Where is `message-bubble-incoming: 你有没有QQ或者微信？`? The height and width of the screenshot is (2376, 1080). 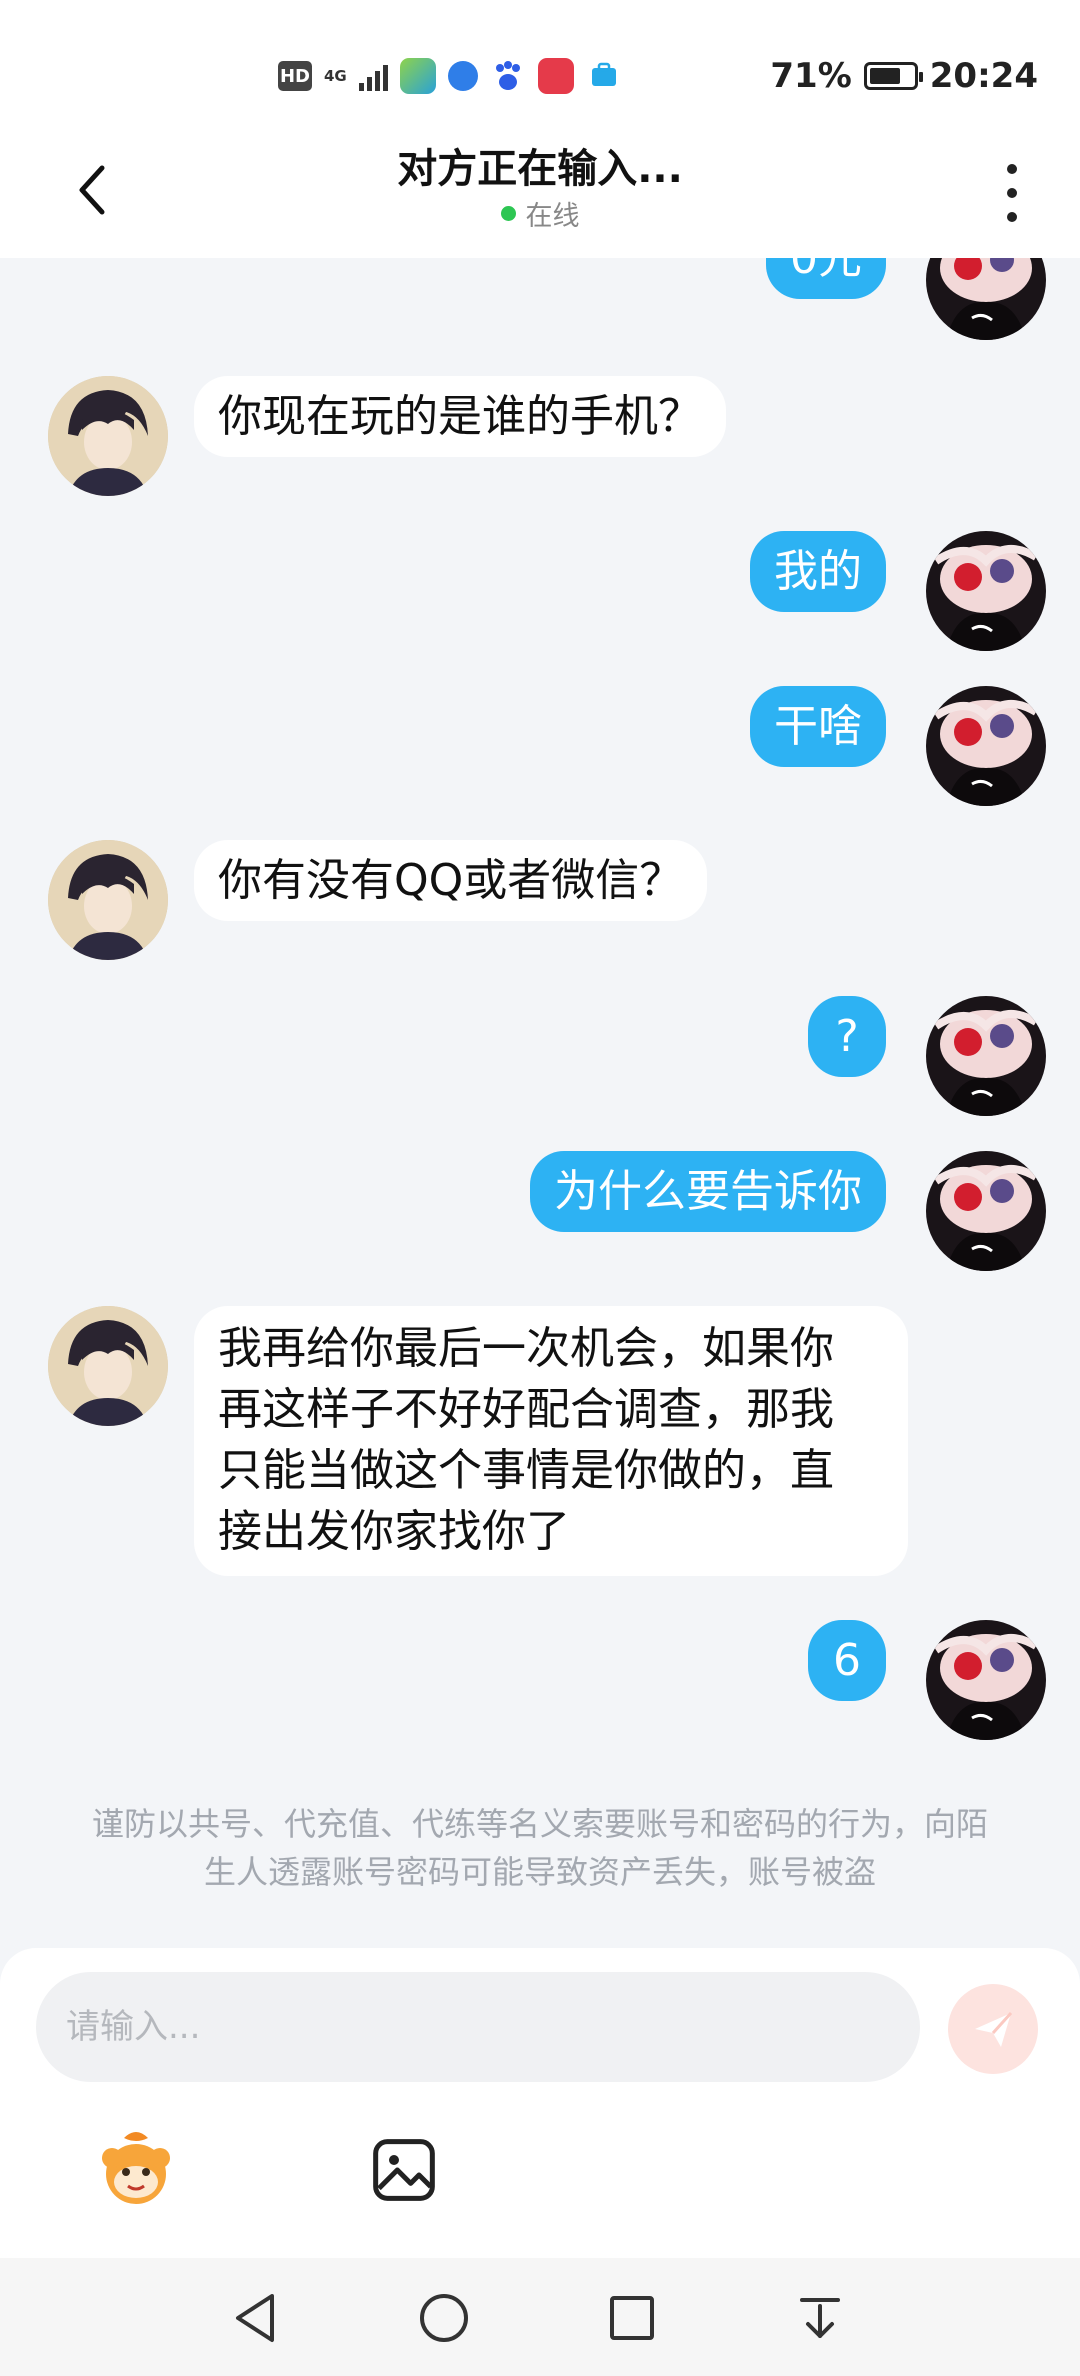
message-bubble-incoming: 你有没有QQ或者微信？ is located at coordinates (451, 880).